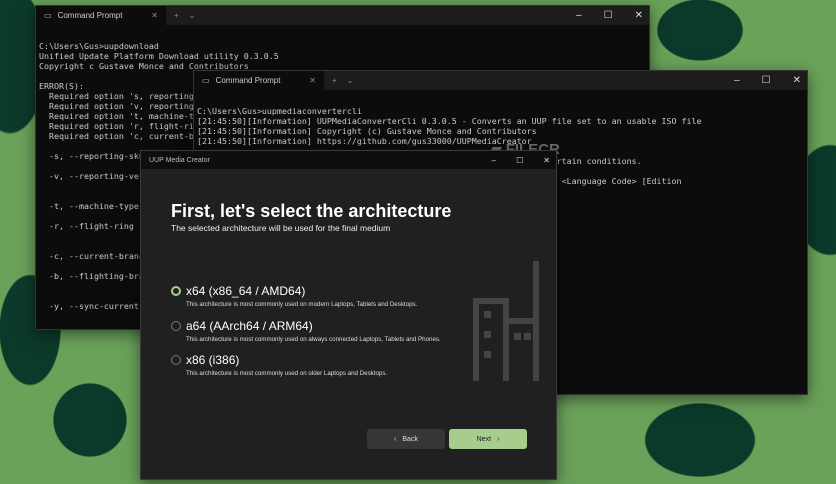  What do you see at coordinates (348, 160) in the screenshot?
I see `title-bar: UUP Media Creator – ☐ ✕` at bounding box center [348, 160].